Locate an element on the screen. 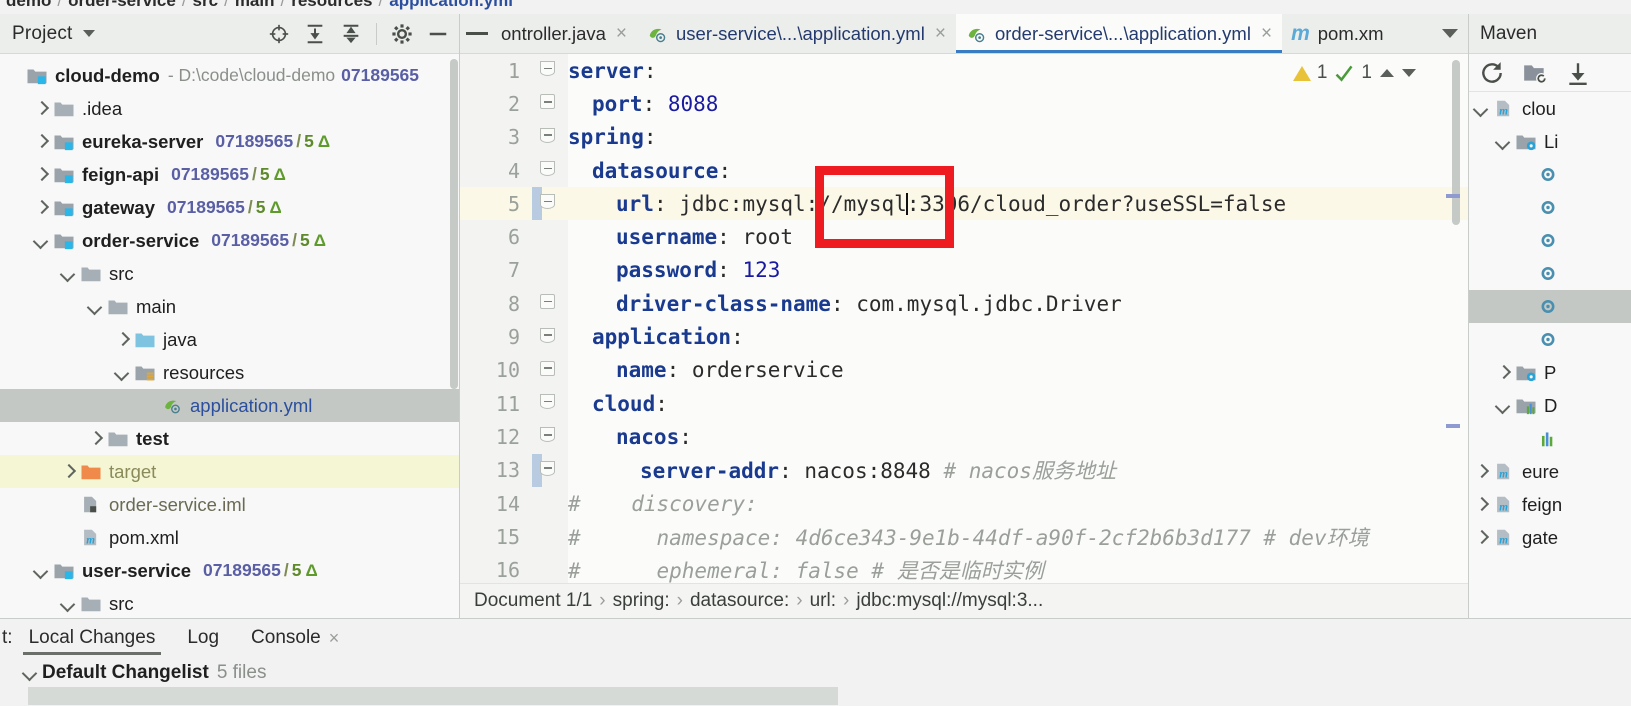  breadcrumb-item: main is located at coordinates (255, 5).